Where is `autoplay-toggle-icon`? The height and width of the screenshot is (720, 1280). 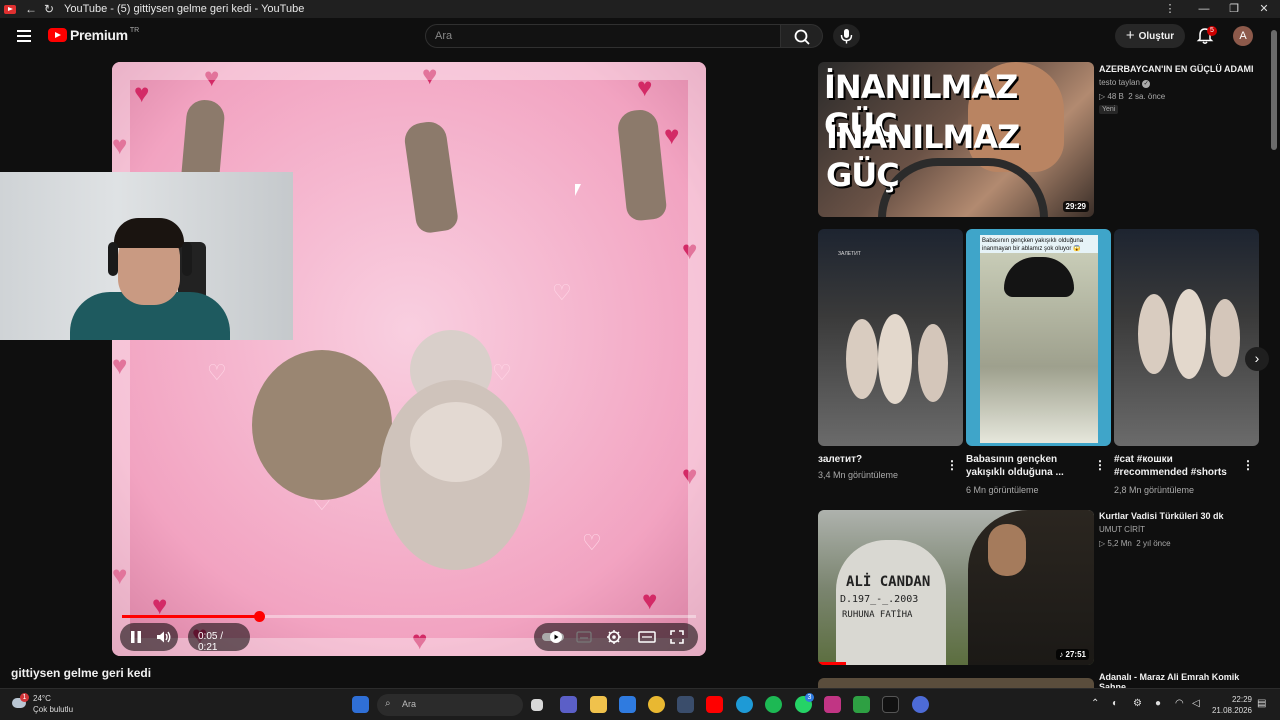 autoplay-toggle-icon is located at coordinates (553, 637).